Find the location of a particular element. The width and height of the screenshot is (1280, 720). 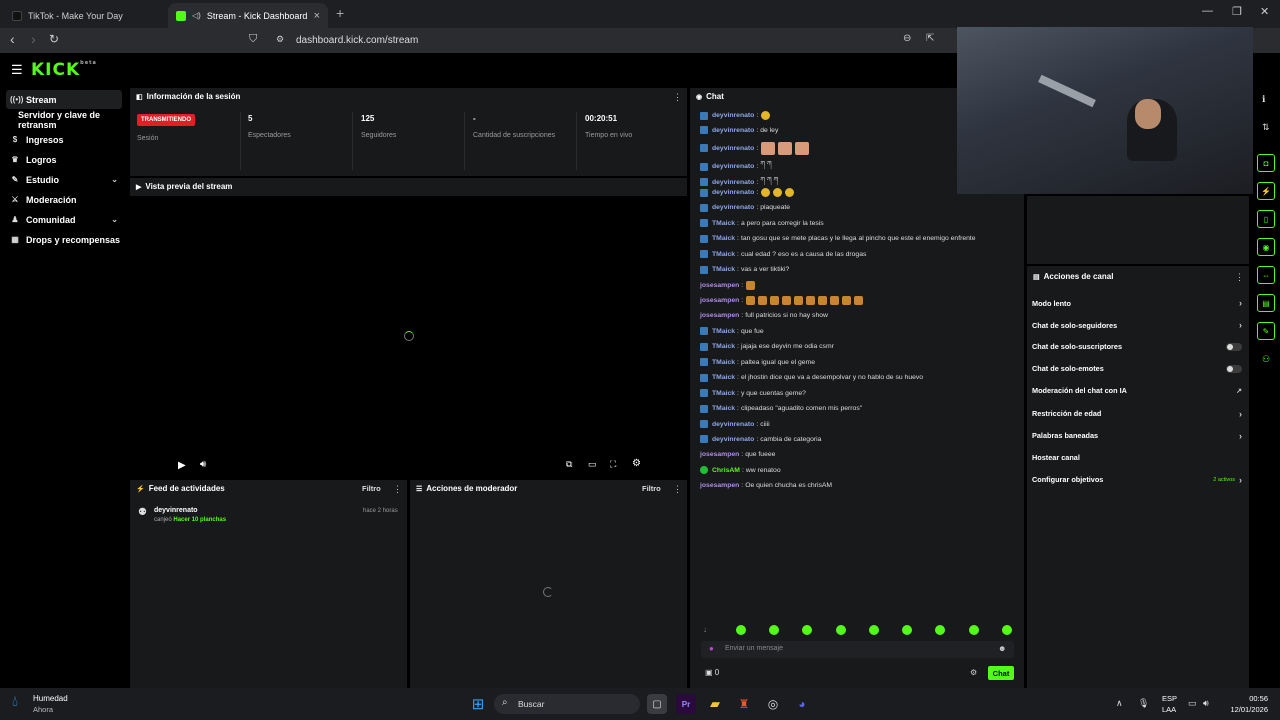

share-icon: ⚇ is located at coordinates (1266, 359).